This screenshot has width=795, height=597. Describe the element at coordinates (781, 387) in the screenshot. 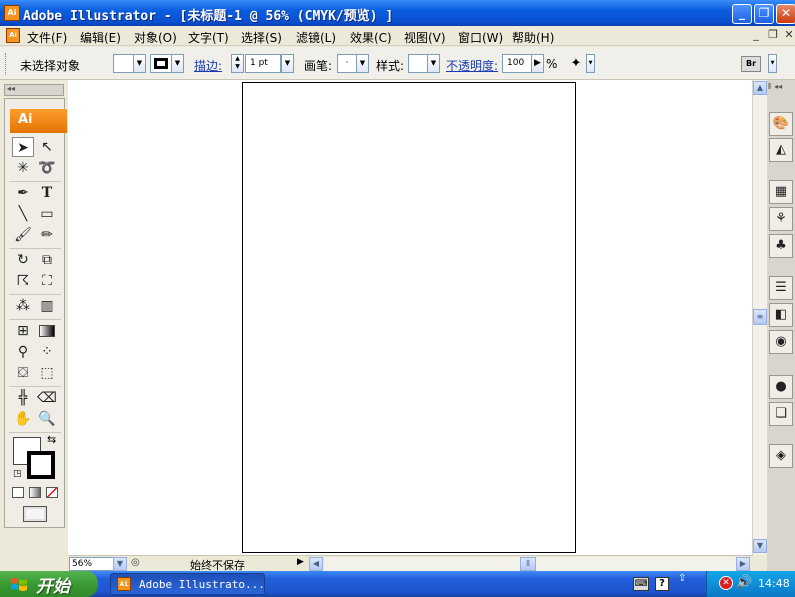

I see `appearance-panel-icon: ●` at that location.